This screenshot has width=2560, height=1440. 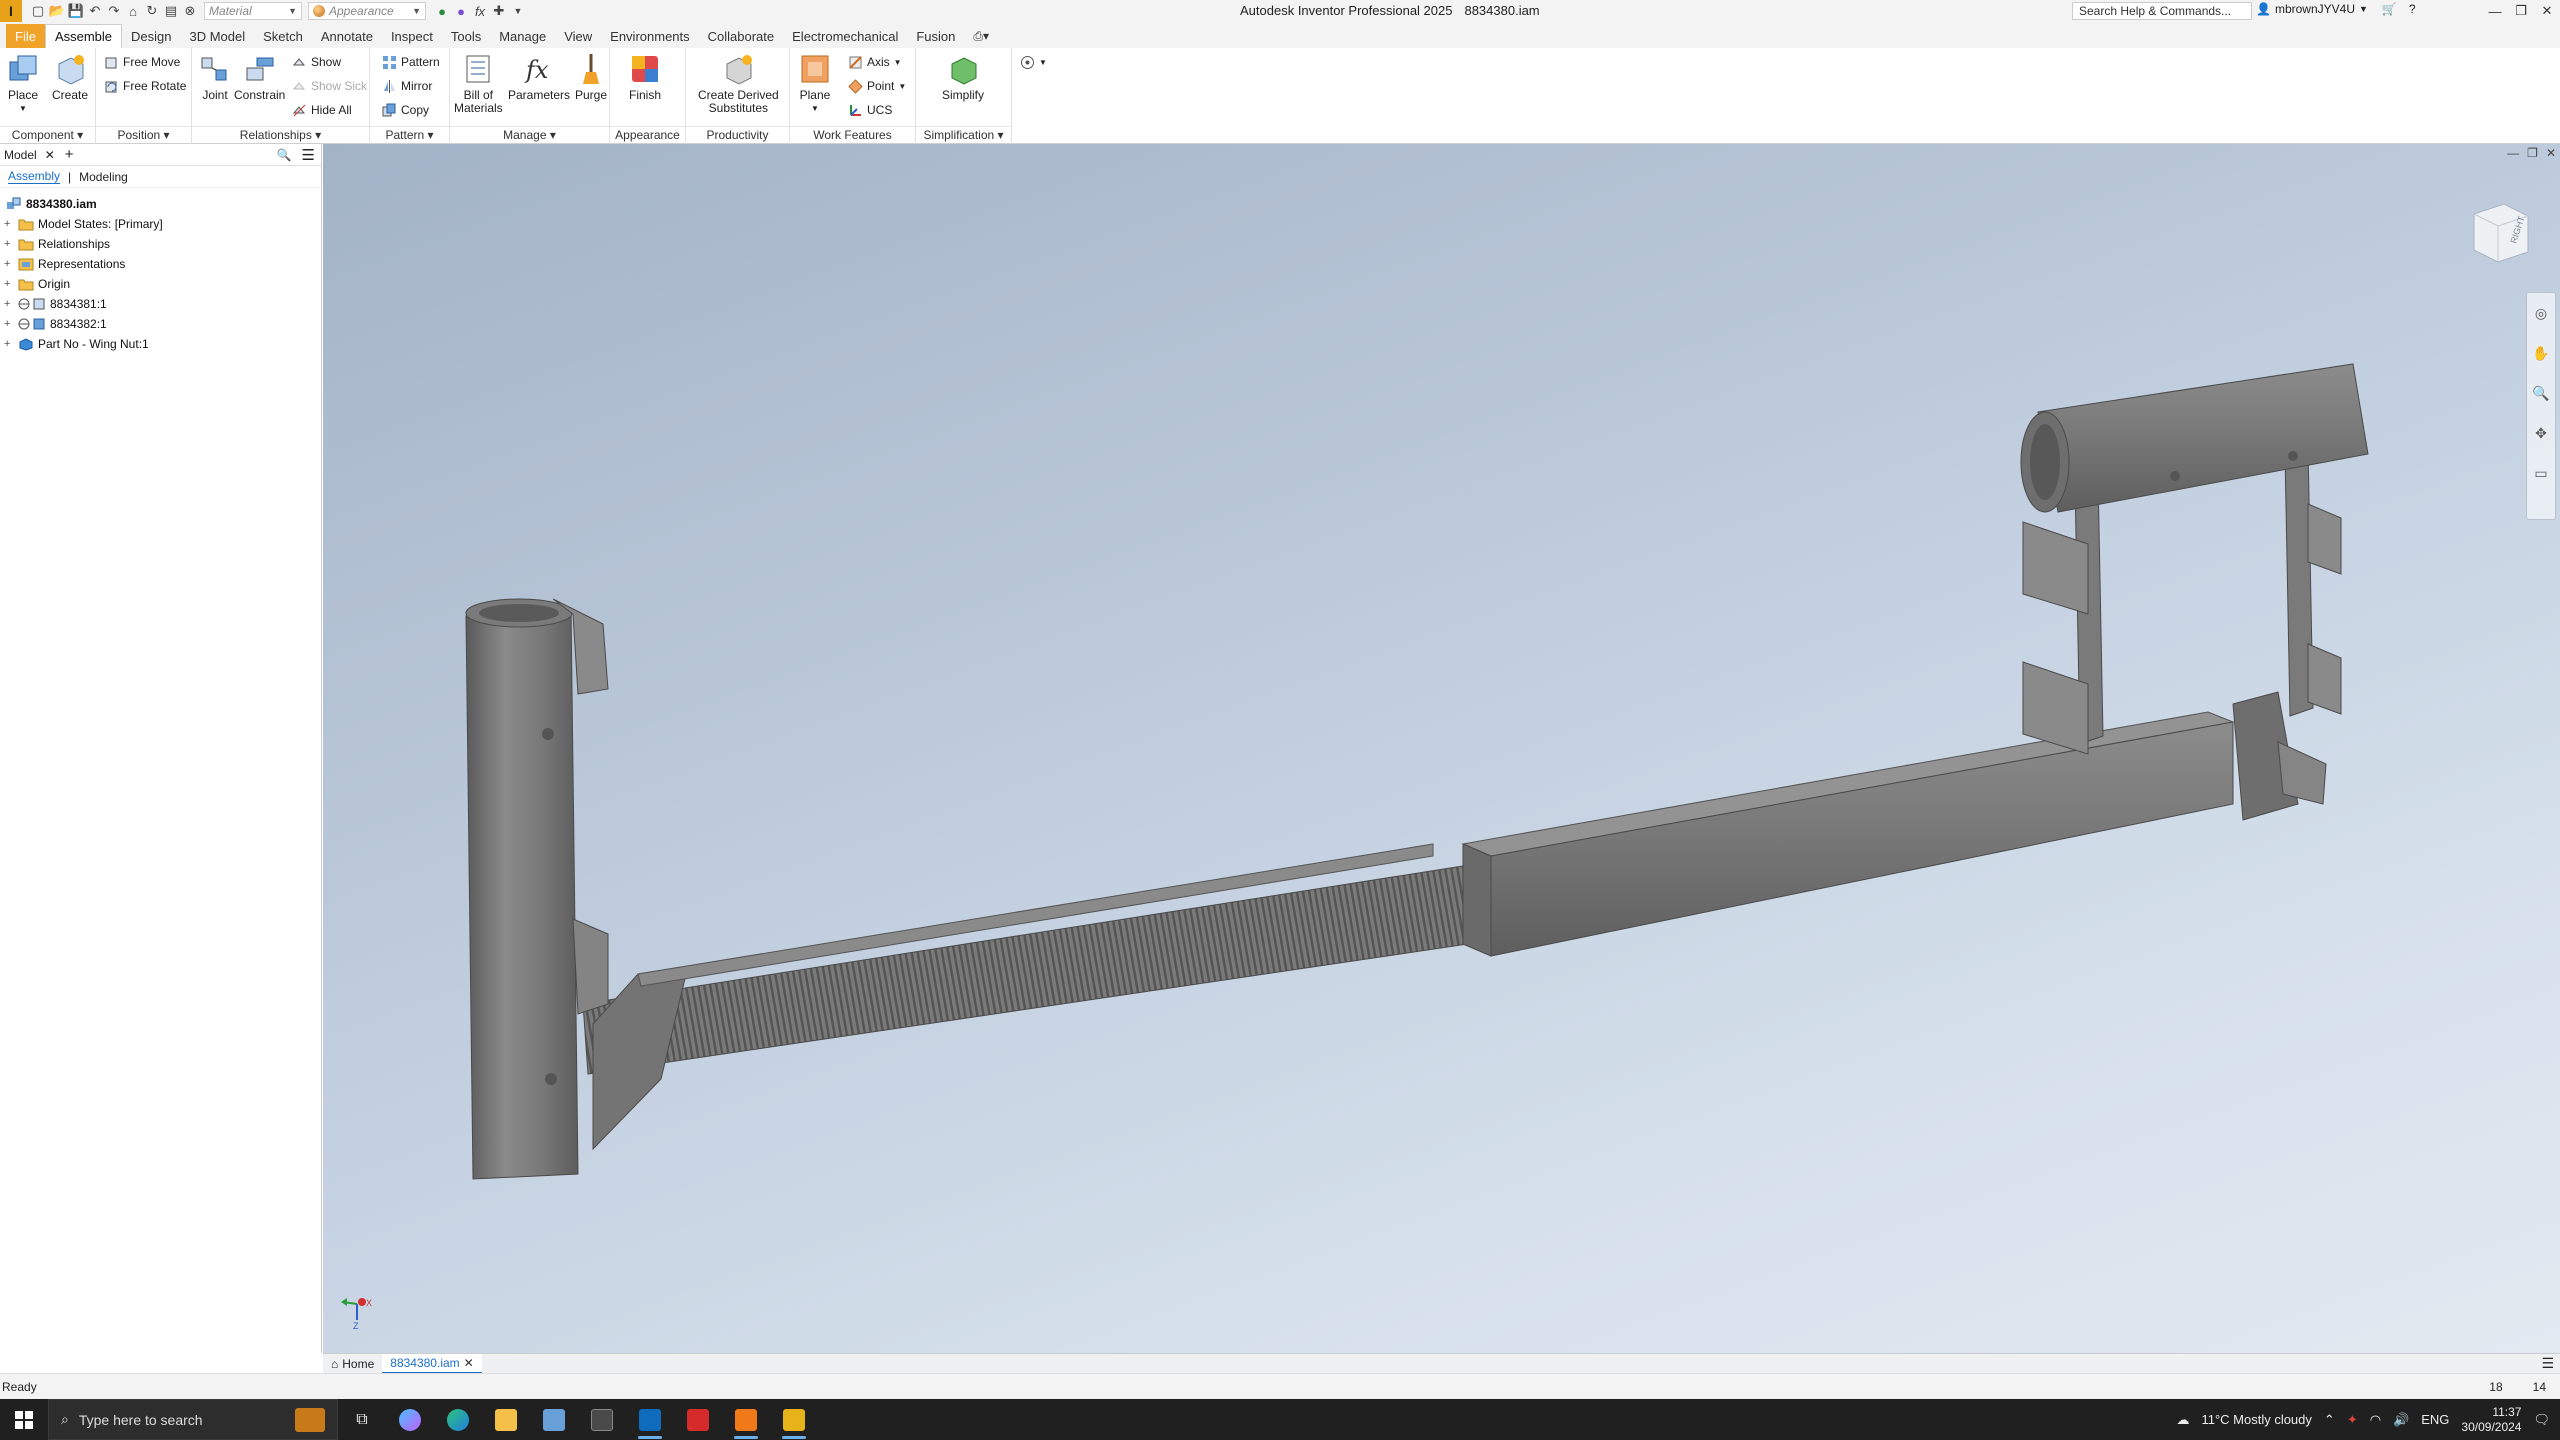 I want to click on browser-menu-icon: ☰, so click(x=308, y=155).